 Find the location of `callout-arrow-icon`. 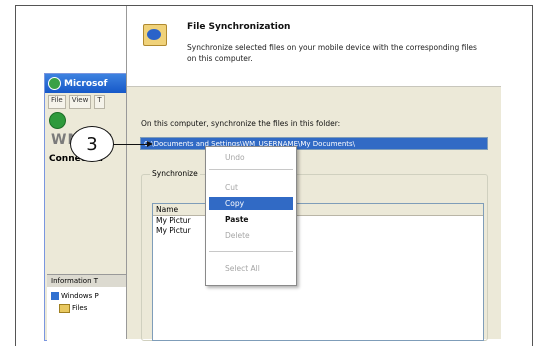

callout-arrow-icon is located at coordinates (150, 144).